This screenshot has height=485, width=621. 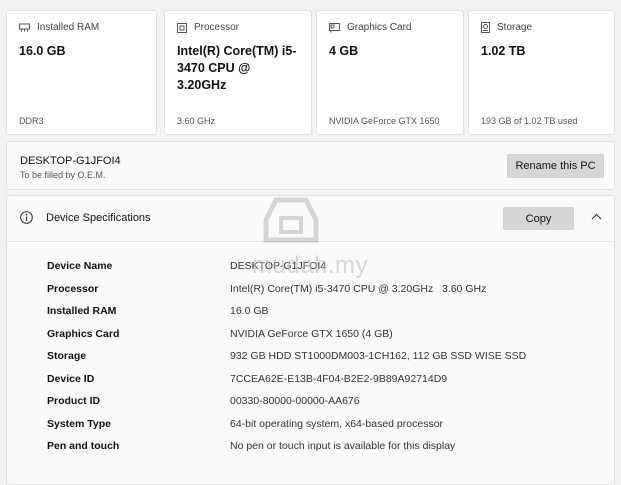 What do you see at coordinates (83, 446) in the screenshot?
I see `spec-label: Pen and touch` at bounding box center [83, 446].